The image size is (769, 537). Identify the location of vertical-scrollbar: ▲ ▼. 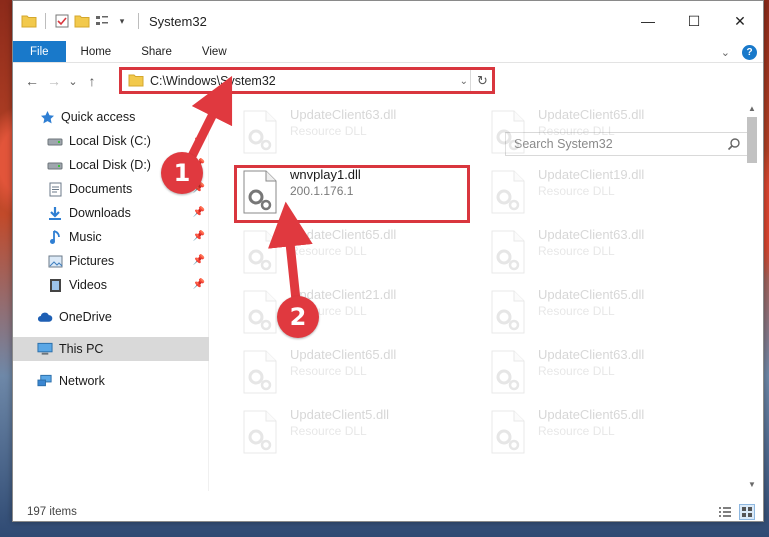
(752, 297).